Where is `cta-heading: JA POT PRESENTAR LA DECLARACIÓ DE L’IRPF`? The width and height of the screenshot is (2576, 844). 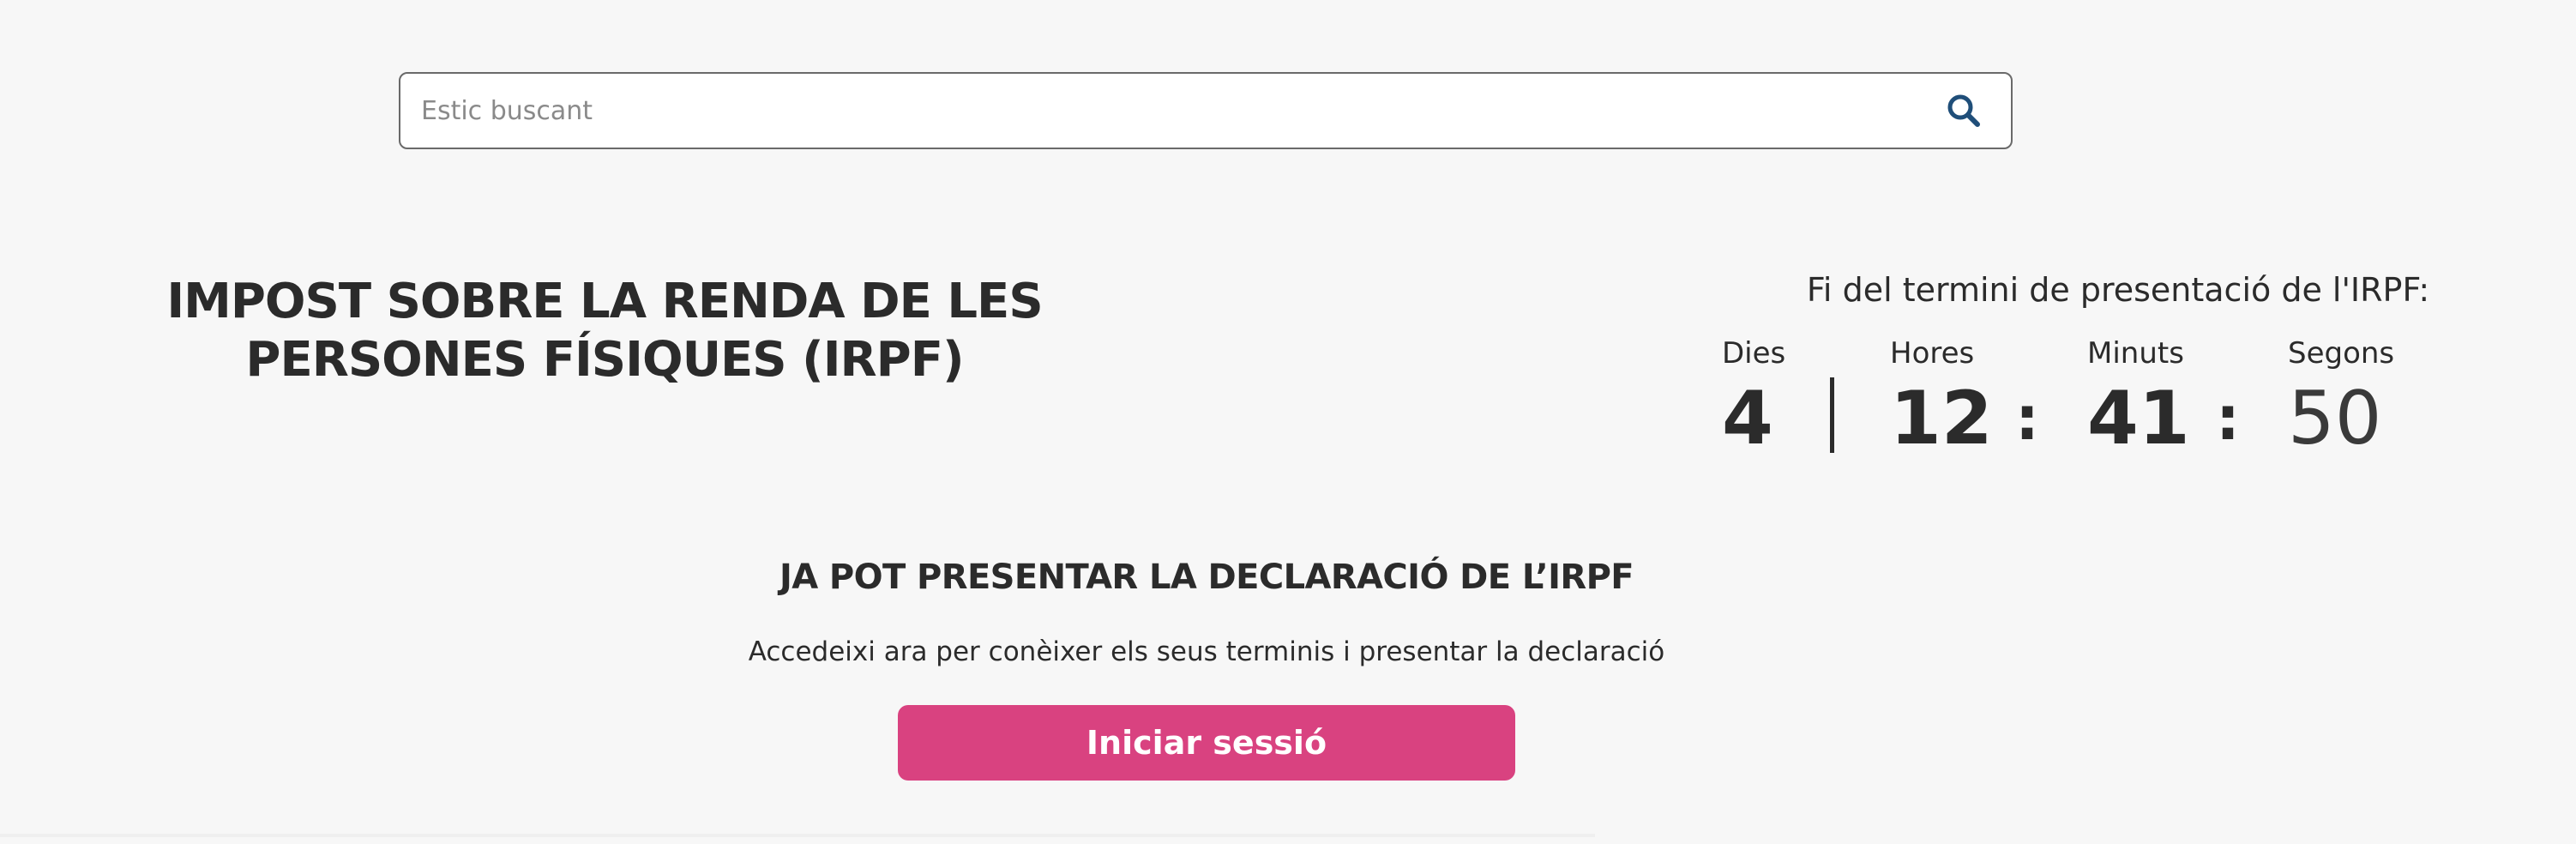
cta-heading: JA POT PRESENTAR LA DECLARACIÓ DE L’IRPF is located at coordinates (1206, 577).